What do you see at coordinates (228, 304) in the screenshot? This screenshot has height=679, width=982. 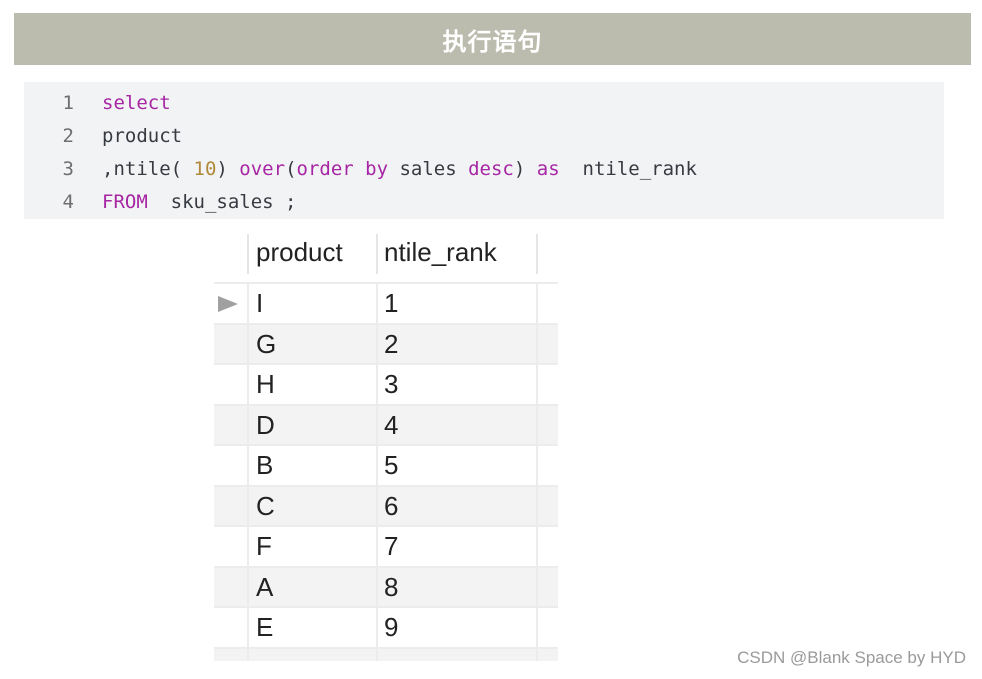 I see `current-row-pointer-icon` at bounding box center [228, 304].